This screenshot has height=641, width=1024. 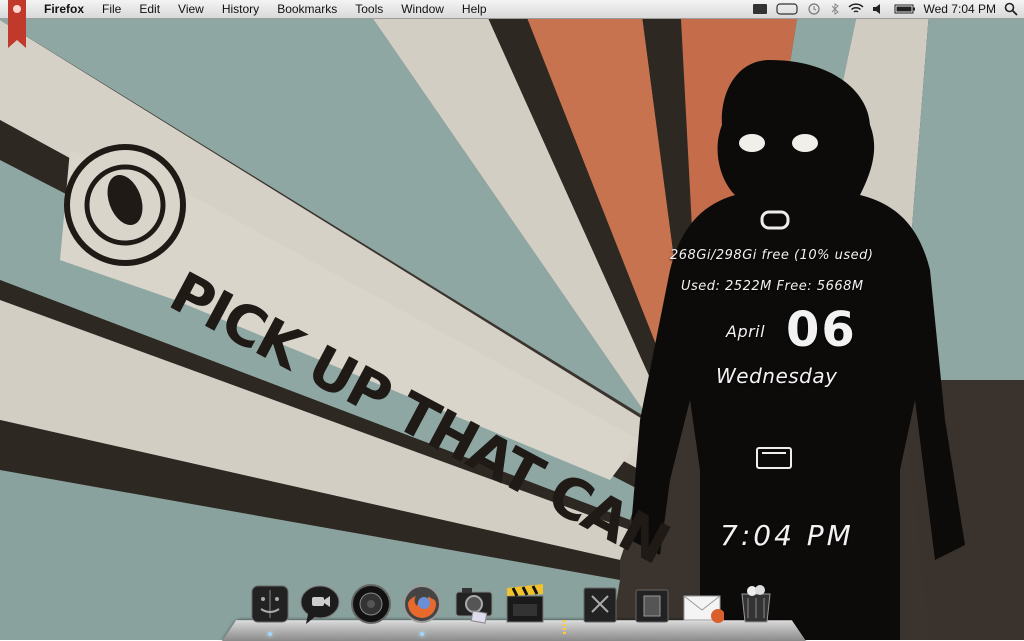 What do you see at coordinates (787, 535) in the screenshot?
I see `clock-widget: 7:04 PM` at bounding box center [787, 535].